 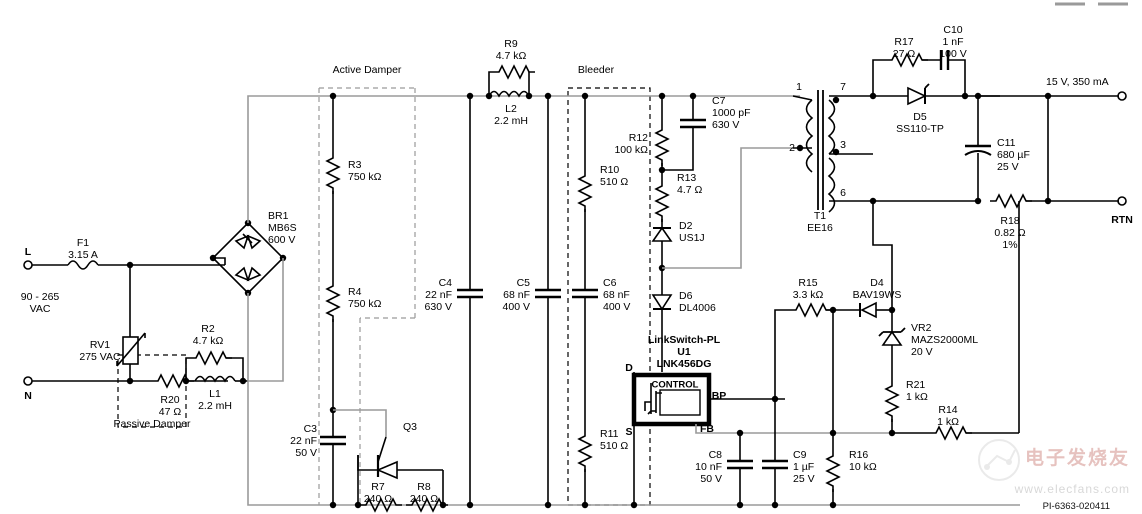 What do you see at coordinates (716, 455) in the screenshot?
I see `c8-ref: C8` at bounding box center [716, 455].